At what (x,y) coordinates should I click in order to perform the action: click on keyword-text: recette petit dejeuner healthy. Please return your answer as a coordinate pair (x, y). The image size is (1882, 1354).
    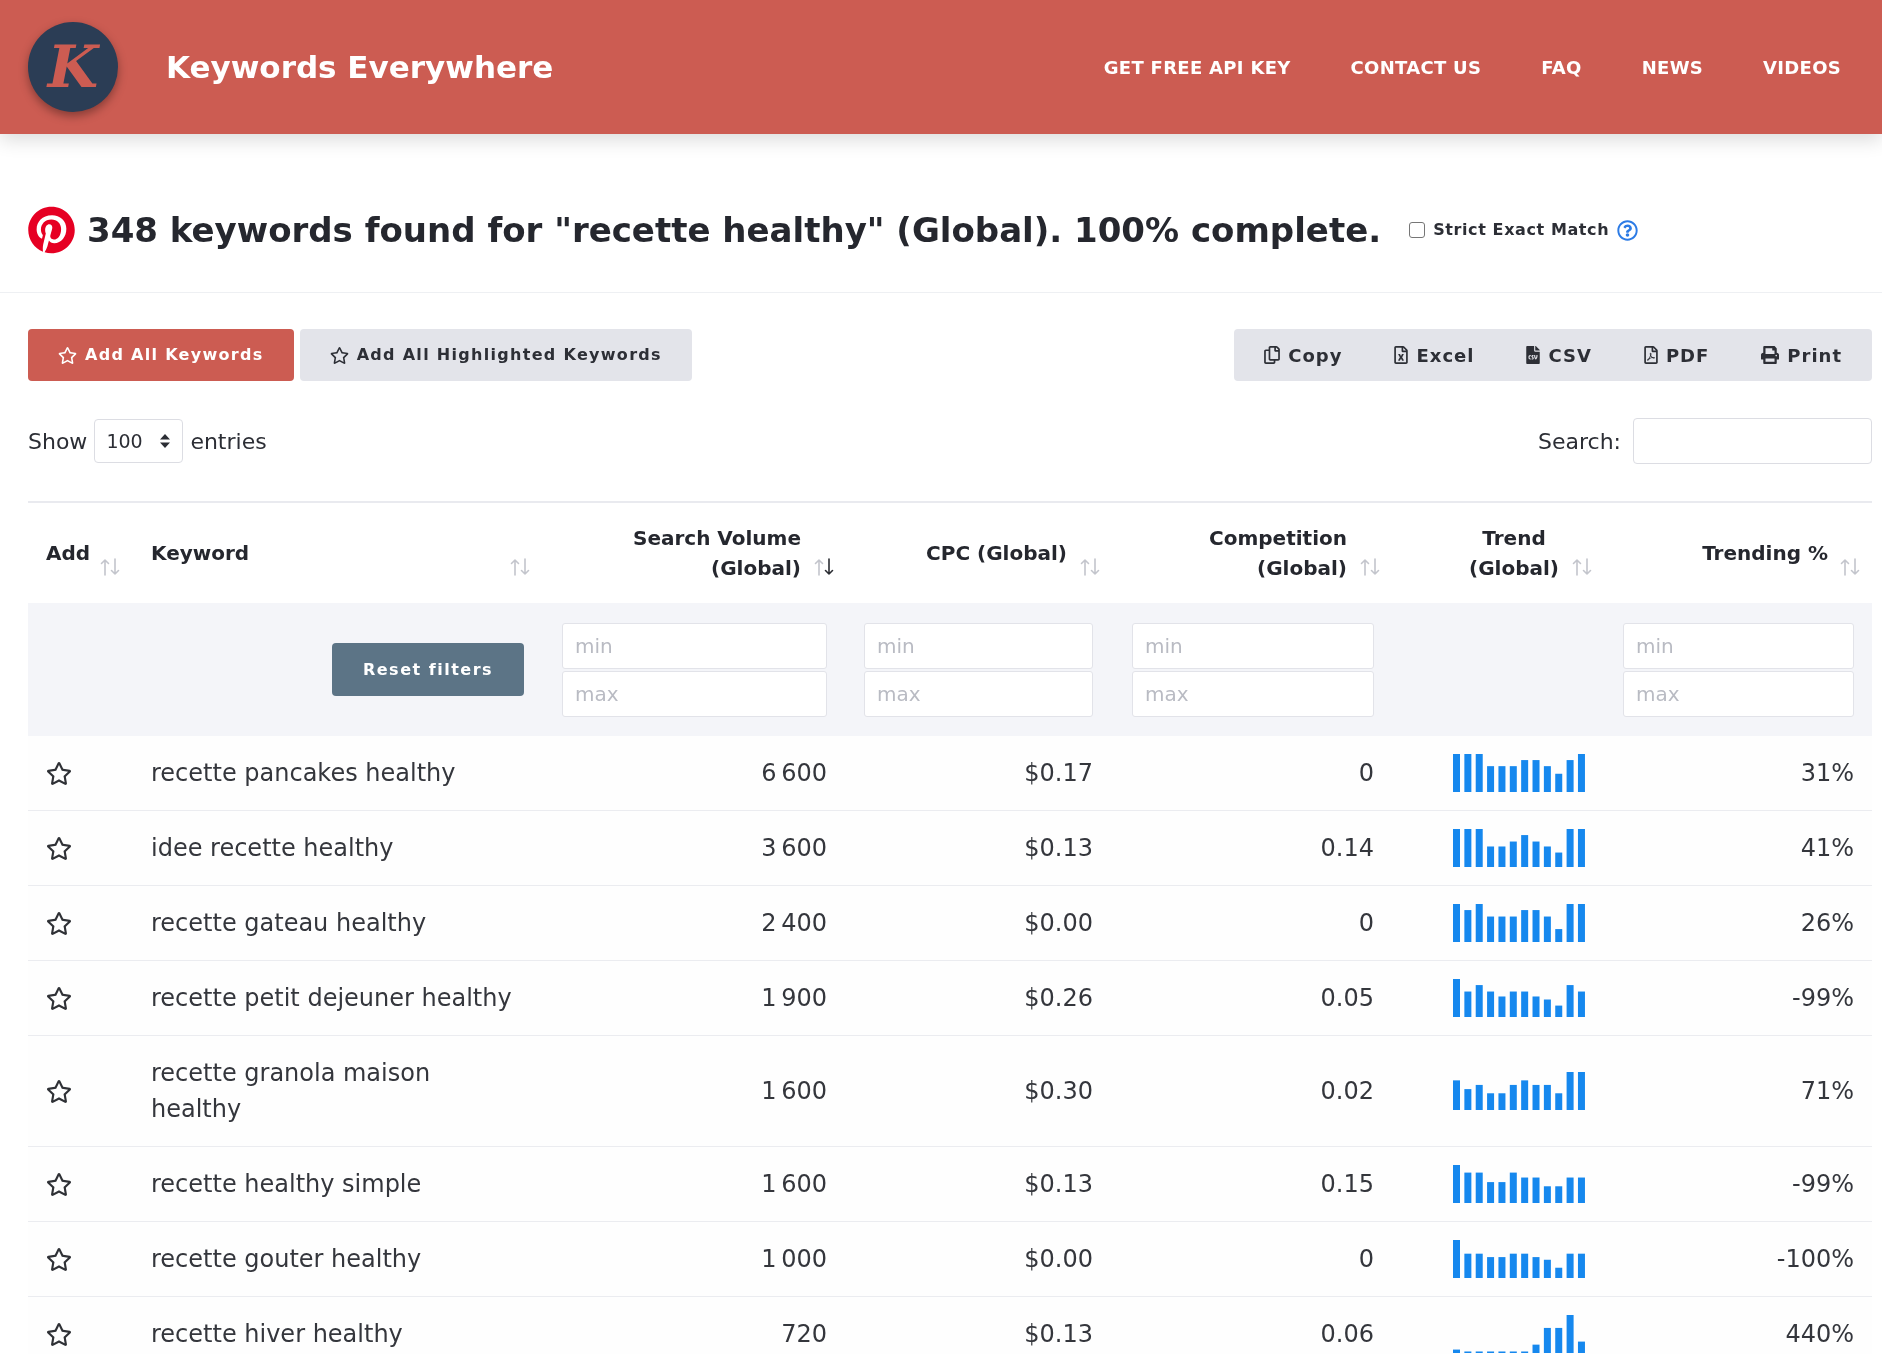
    Looking at the image, I should click on (331, 998).